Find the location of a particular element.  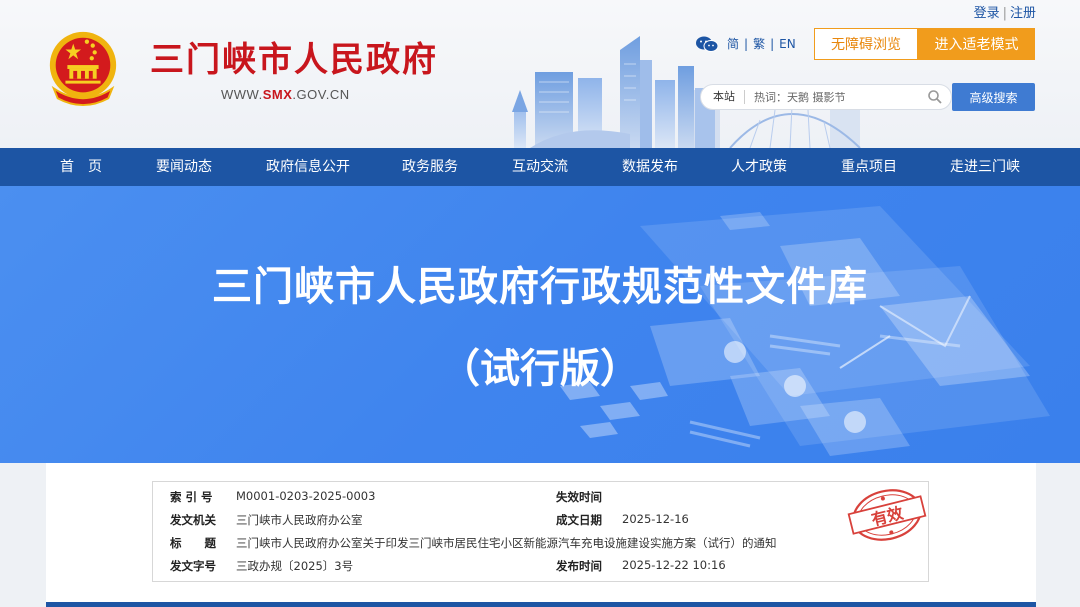

publish-time-value: 2025-12-22 10:16 is located at coordinates (674, 565).